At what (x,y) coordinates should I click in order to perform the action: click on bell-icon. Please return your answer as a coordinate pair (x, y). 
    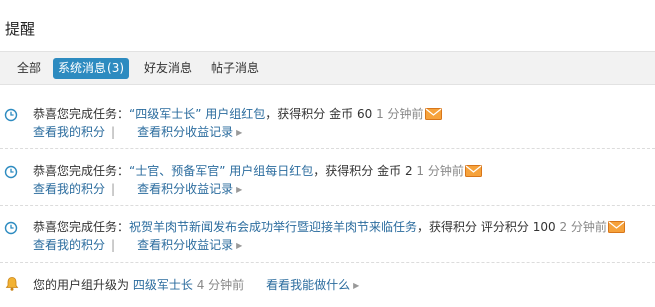
    Looking at the image, I should click on (12, 284).